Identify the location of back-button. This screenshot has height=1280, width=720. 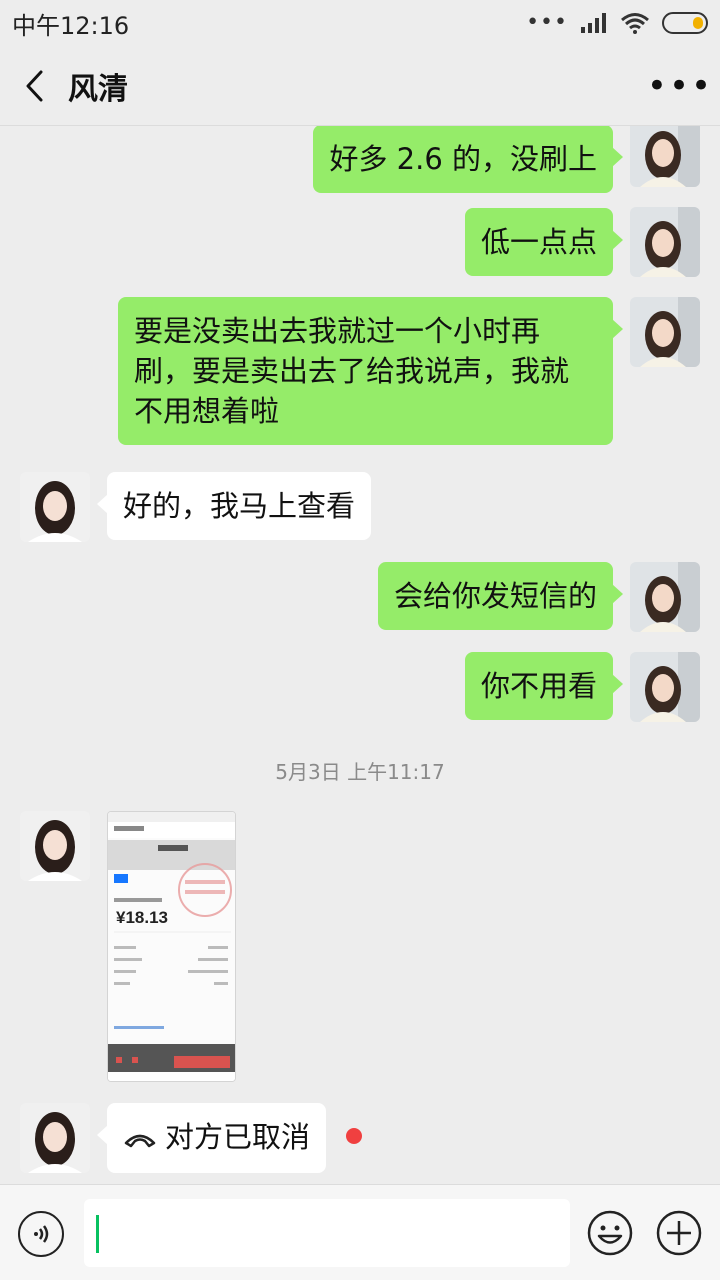
(34, 86).